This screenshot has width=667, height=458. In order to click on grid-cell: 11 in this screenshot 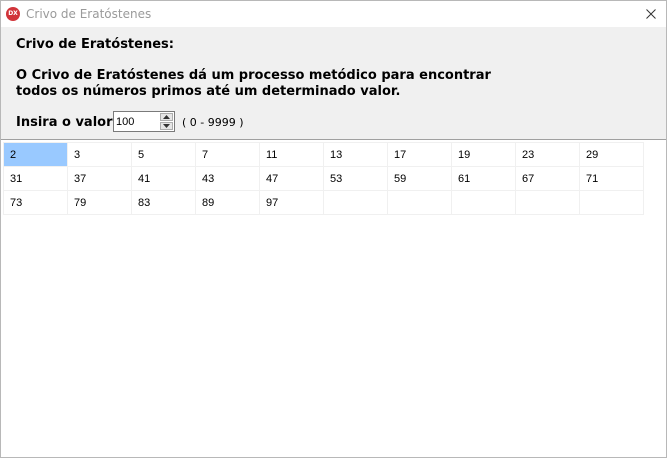, I will do `click(291, 154)`.